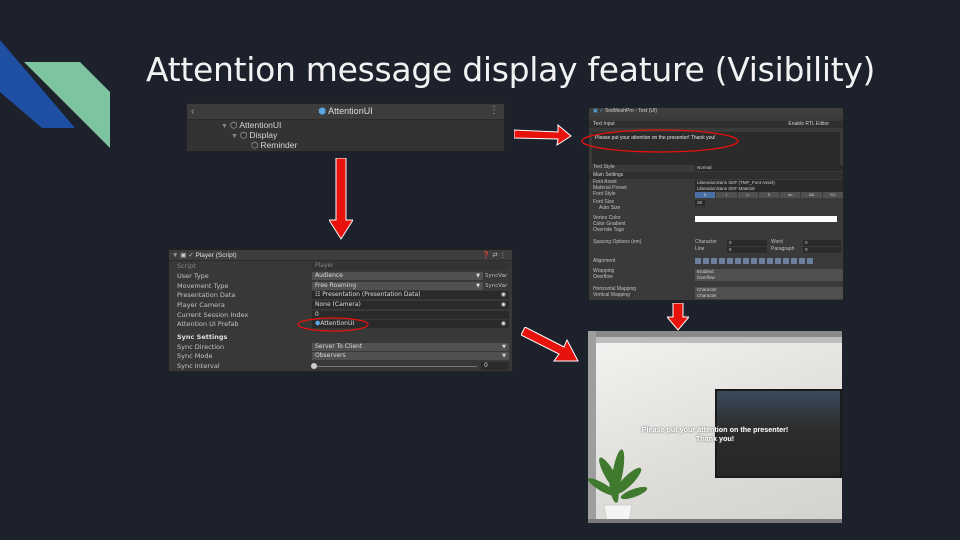  Describe the element at coordinates (705, 195) in the screenshot. I see `bold-button: B` at that location.